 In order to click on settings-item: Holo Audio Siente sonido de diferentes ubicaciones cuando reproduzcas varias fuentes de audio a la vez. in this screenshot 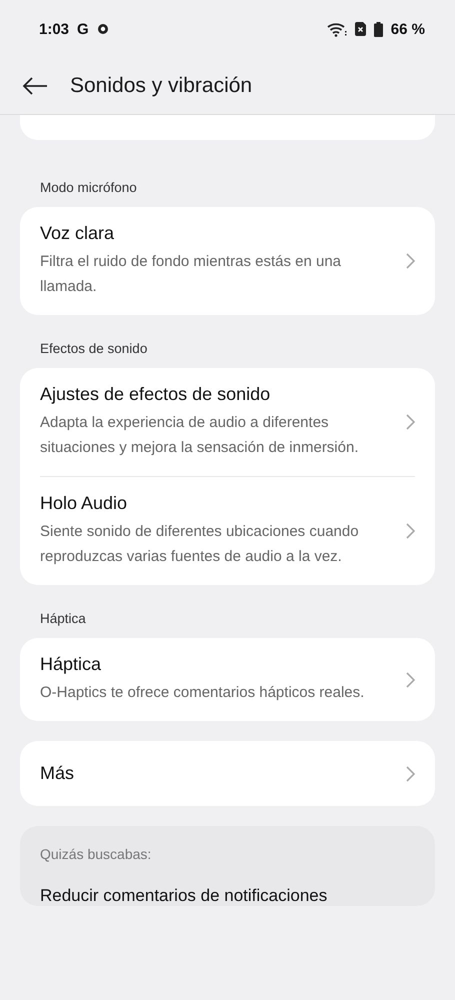, I will do `click(227, 530)`.